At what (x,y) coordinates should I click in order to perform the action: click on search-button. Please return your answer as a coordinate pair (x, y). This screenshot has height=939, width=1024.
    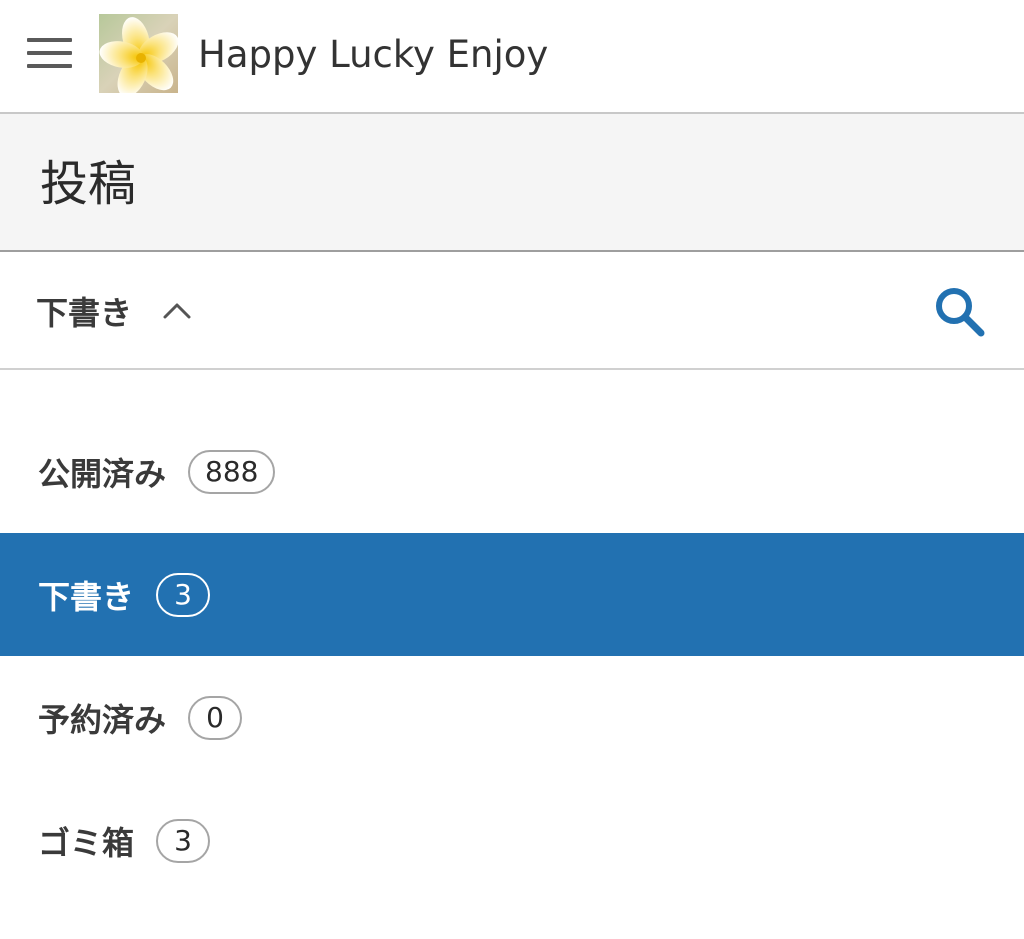
    Looking at the image, I should click on (960, 312).